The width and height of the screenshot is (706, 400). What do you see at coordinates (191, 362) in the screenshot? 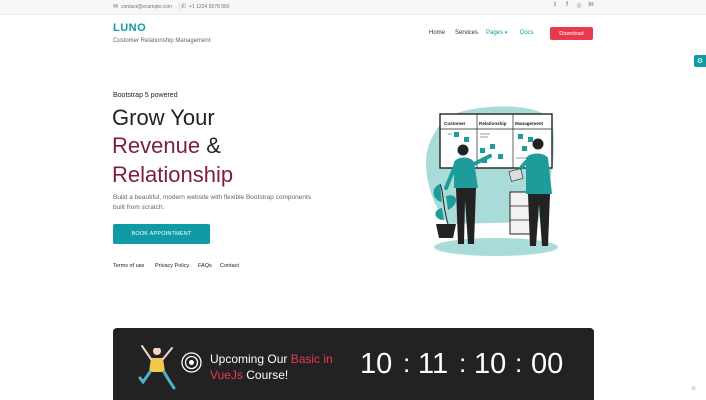
I see `target-icon` at bounding box center [191, 362].